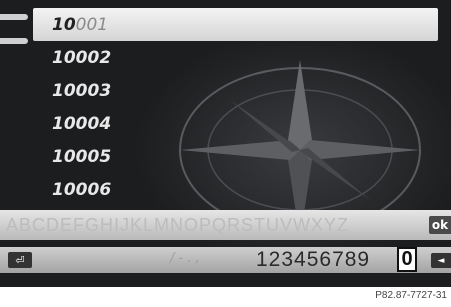  What do you see at coordinates (407, 259) in the screenshot?
I see `selected-digit: 0` at bounding box center [407, 259].